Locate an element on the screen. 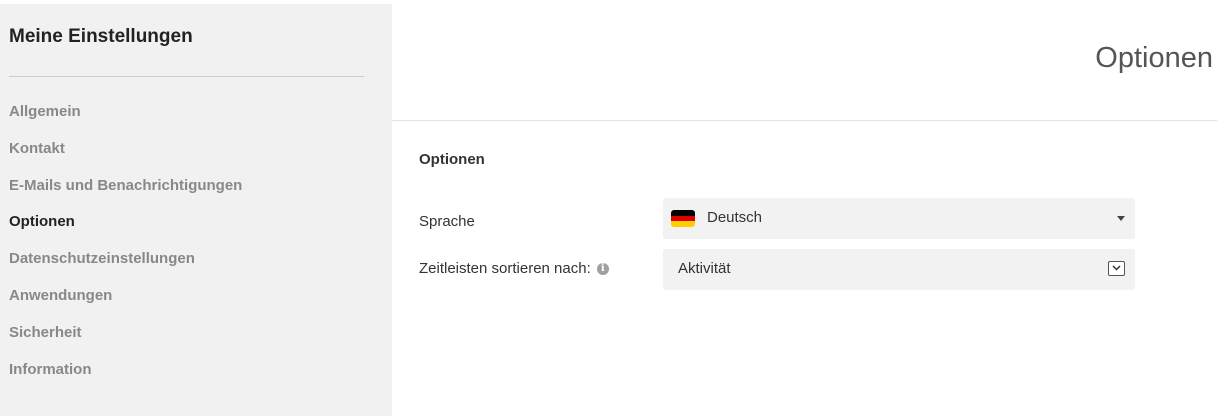 Image resolution: width=1229 pixels, height=416 pixels. language-select-value: Deutsch is located at coordinates (735, 217).